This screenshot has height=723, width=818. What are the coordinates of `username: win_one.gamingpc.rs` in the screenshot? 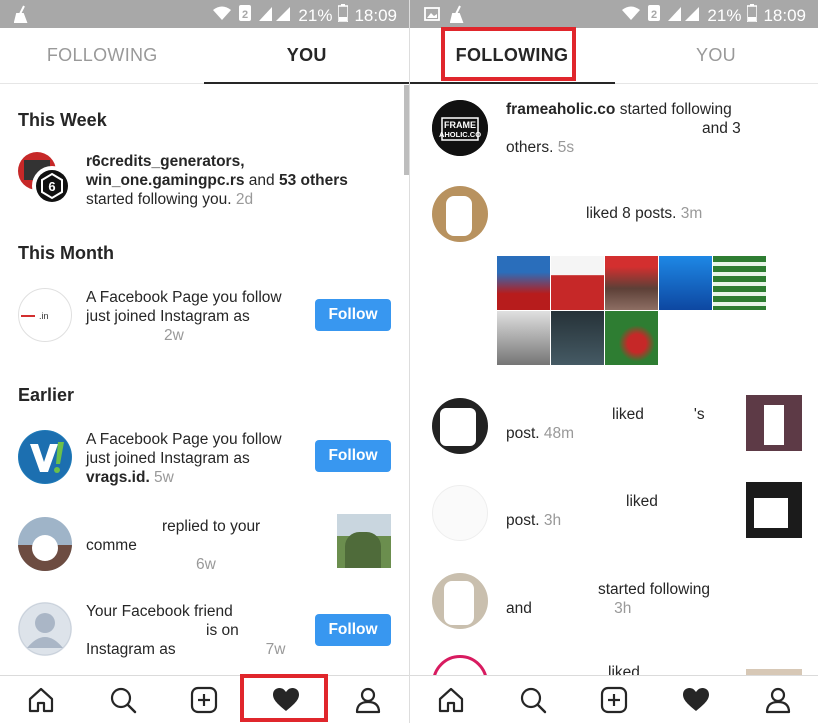 It's located at (165, 180).